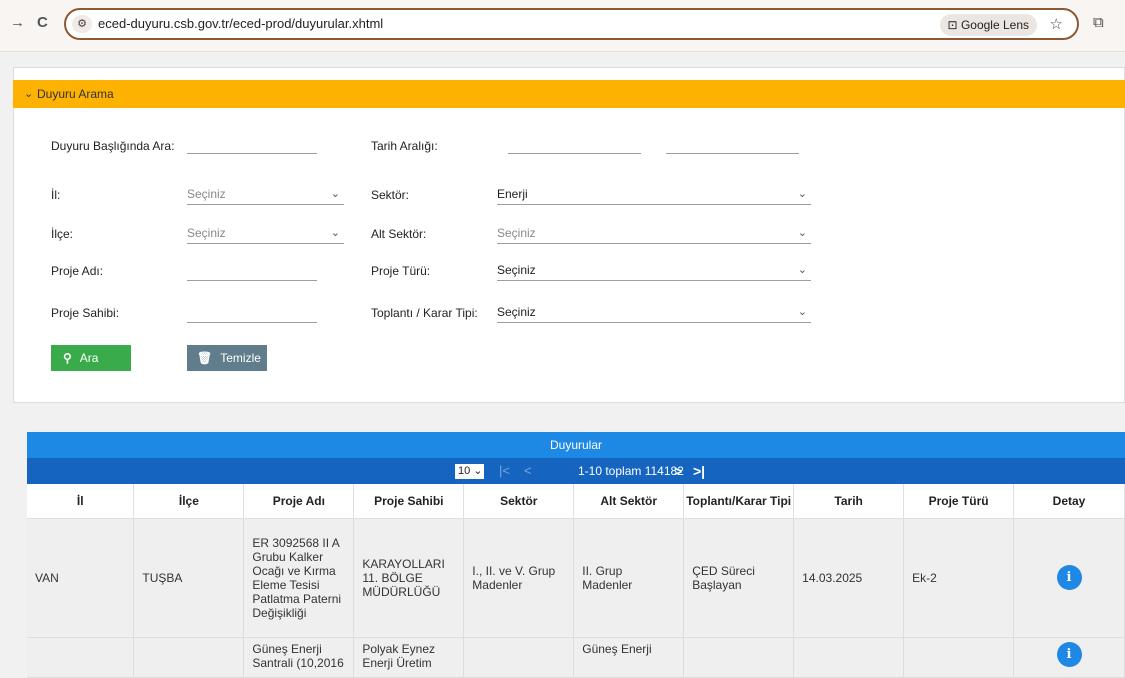 Image resolution: width=1125 pixels, height=678 pixels. I want to click on column-header: Proje Sahibi, so click(409, 501).